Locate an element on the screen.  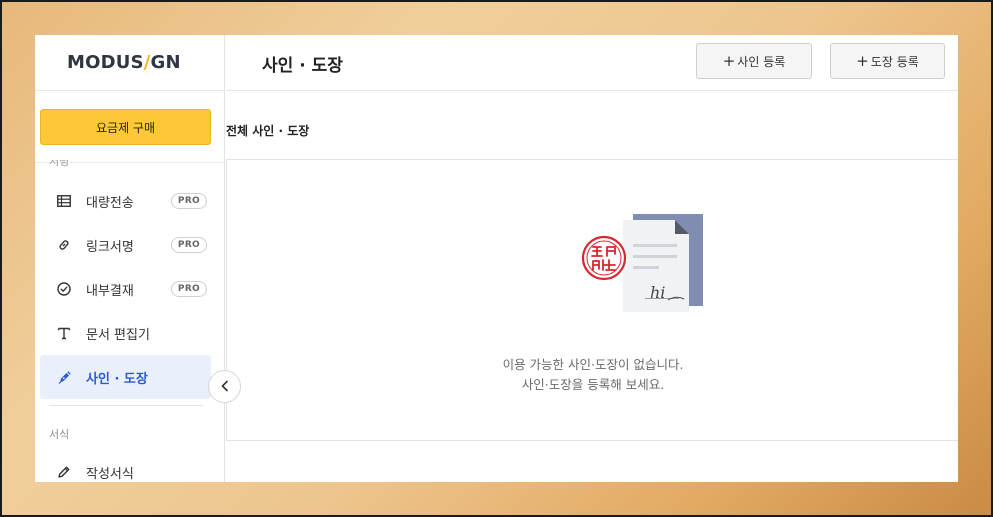
section-label-signature: 서명 is located at coordinates (59, 164).